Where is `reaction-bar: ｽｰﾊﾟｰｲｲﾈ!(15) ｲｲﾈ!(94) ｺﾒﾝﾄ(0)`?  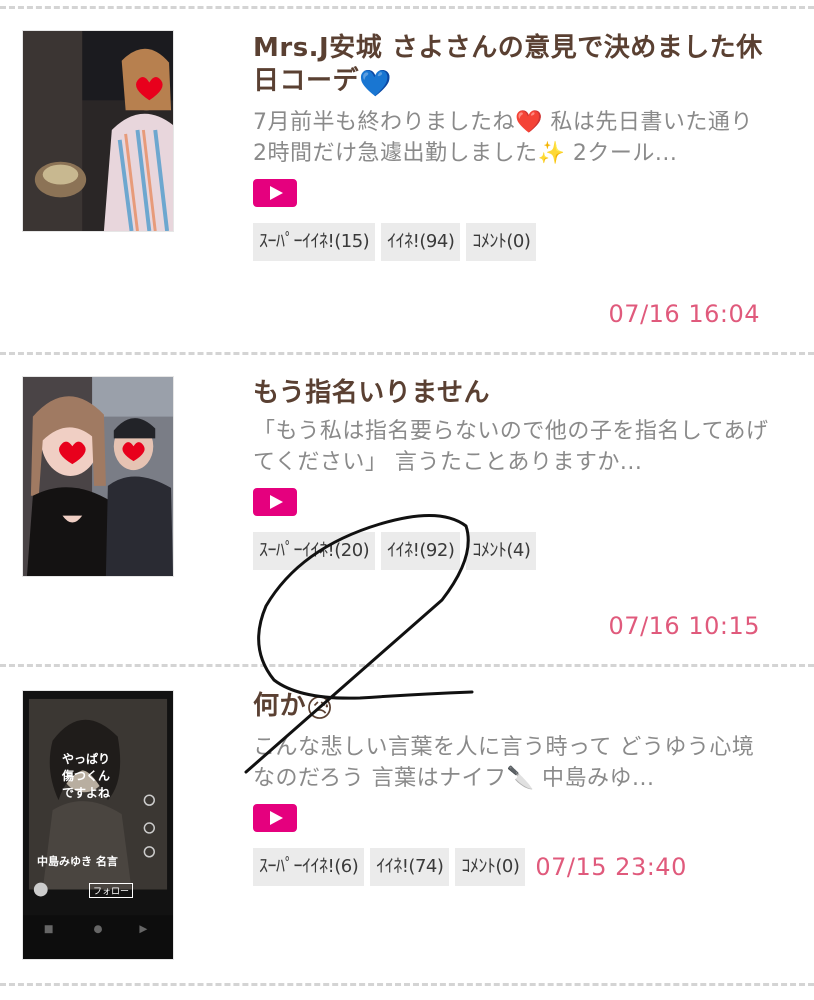 reaction-bar: ｽｰﾊﾟｰｲｲﾈ!(15) ｲｲﾈ!(94) ｺﾒﾝﾄ(0) is located at coordinates (513, 242).